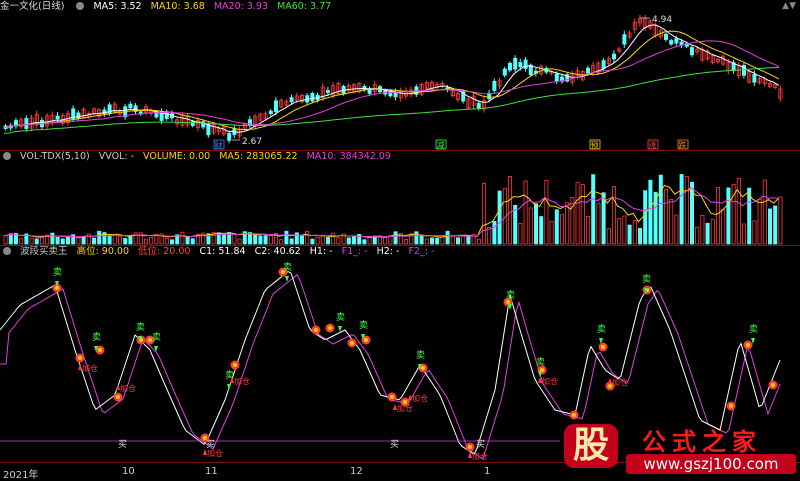  Describe the element at coordinates (662, 20) in the screenshot. I see `high-price-label: 4.94` at that location.